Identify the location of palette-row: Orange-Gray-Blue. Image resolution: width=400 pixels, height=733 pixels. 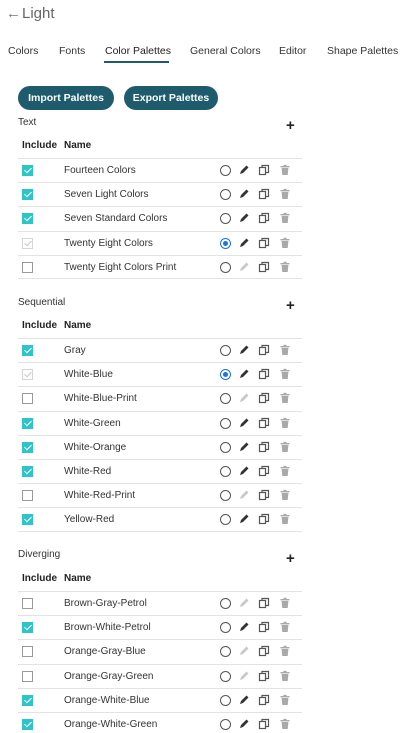
(160, 651).